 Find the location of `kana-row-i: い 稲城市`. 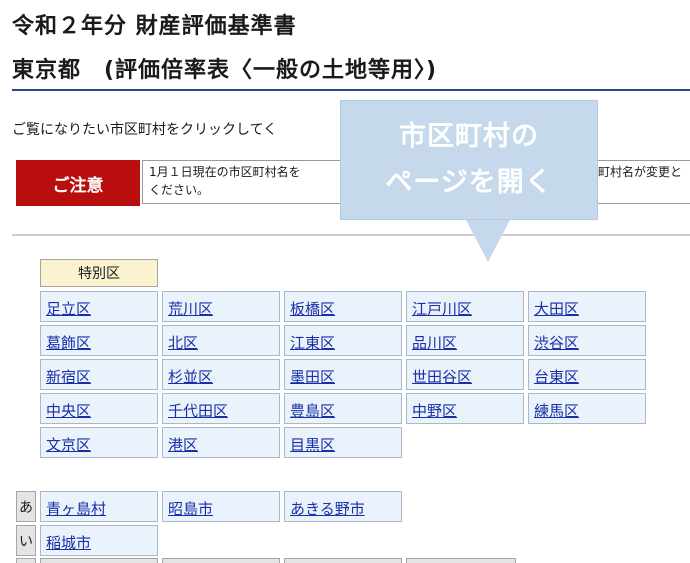

kana-row-i: い 稲城市 is located at coordinates (209, 540).